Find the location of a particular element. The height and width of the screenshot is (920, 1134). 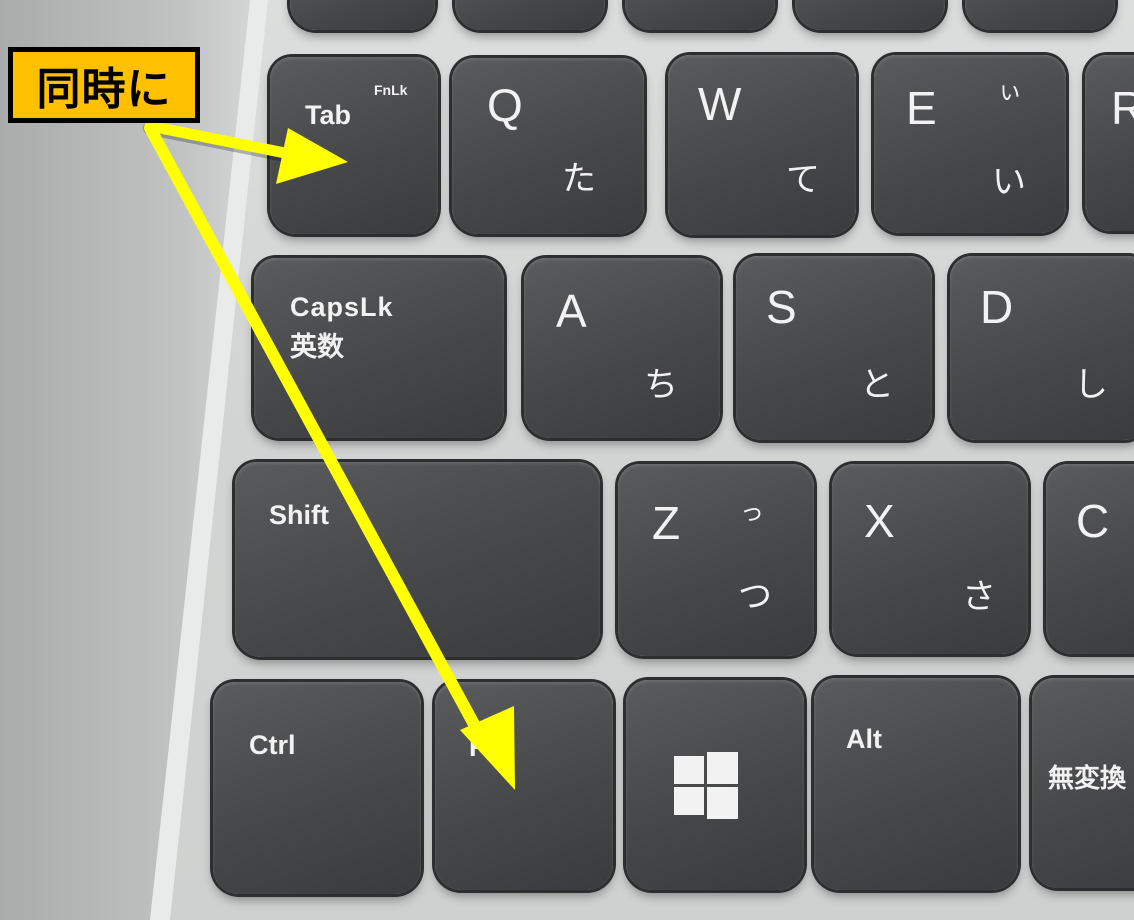

key-tab: Tab FnLk is located at coordinates (354, 145).